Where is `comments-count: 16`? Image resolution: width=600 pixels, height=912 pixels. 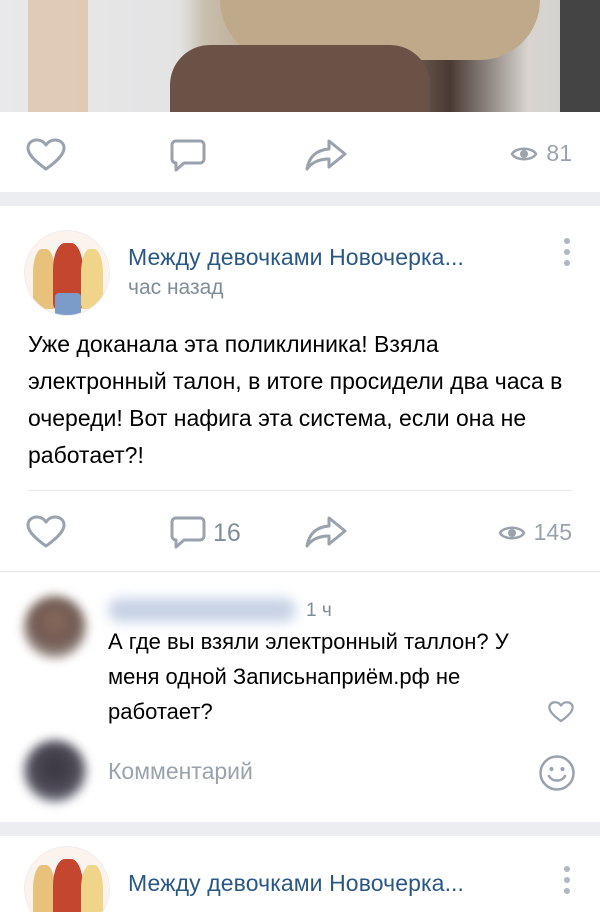 comments-count: 16 is located at coordinates (227, 533).